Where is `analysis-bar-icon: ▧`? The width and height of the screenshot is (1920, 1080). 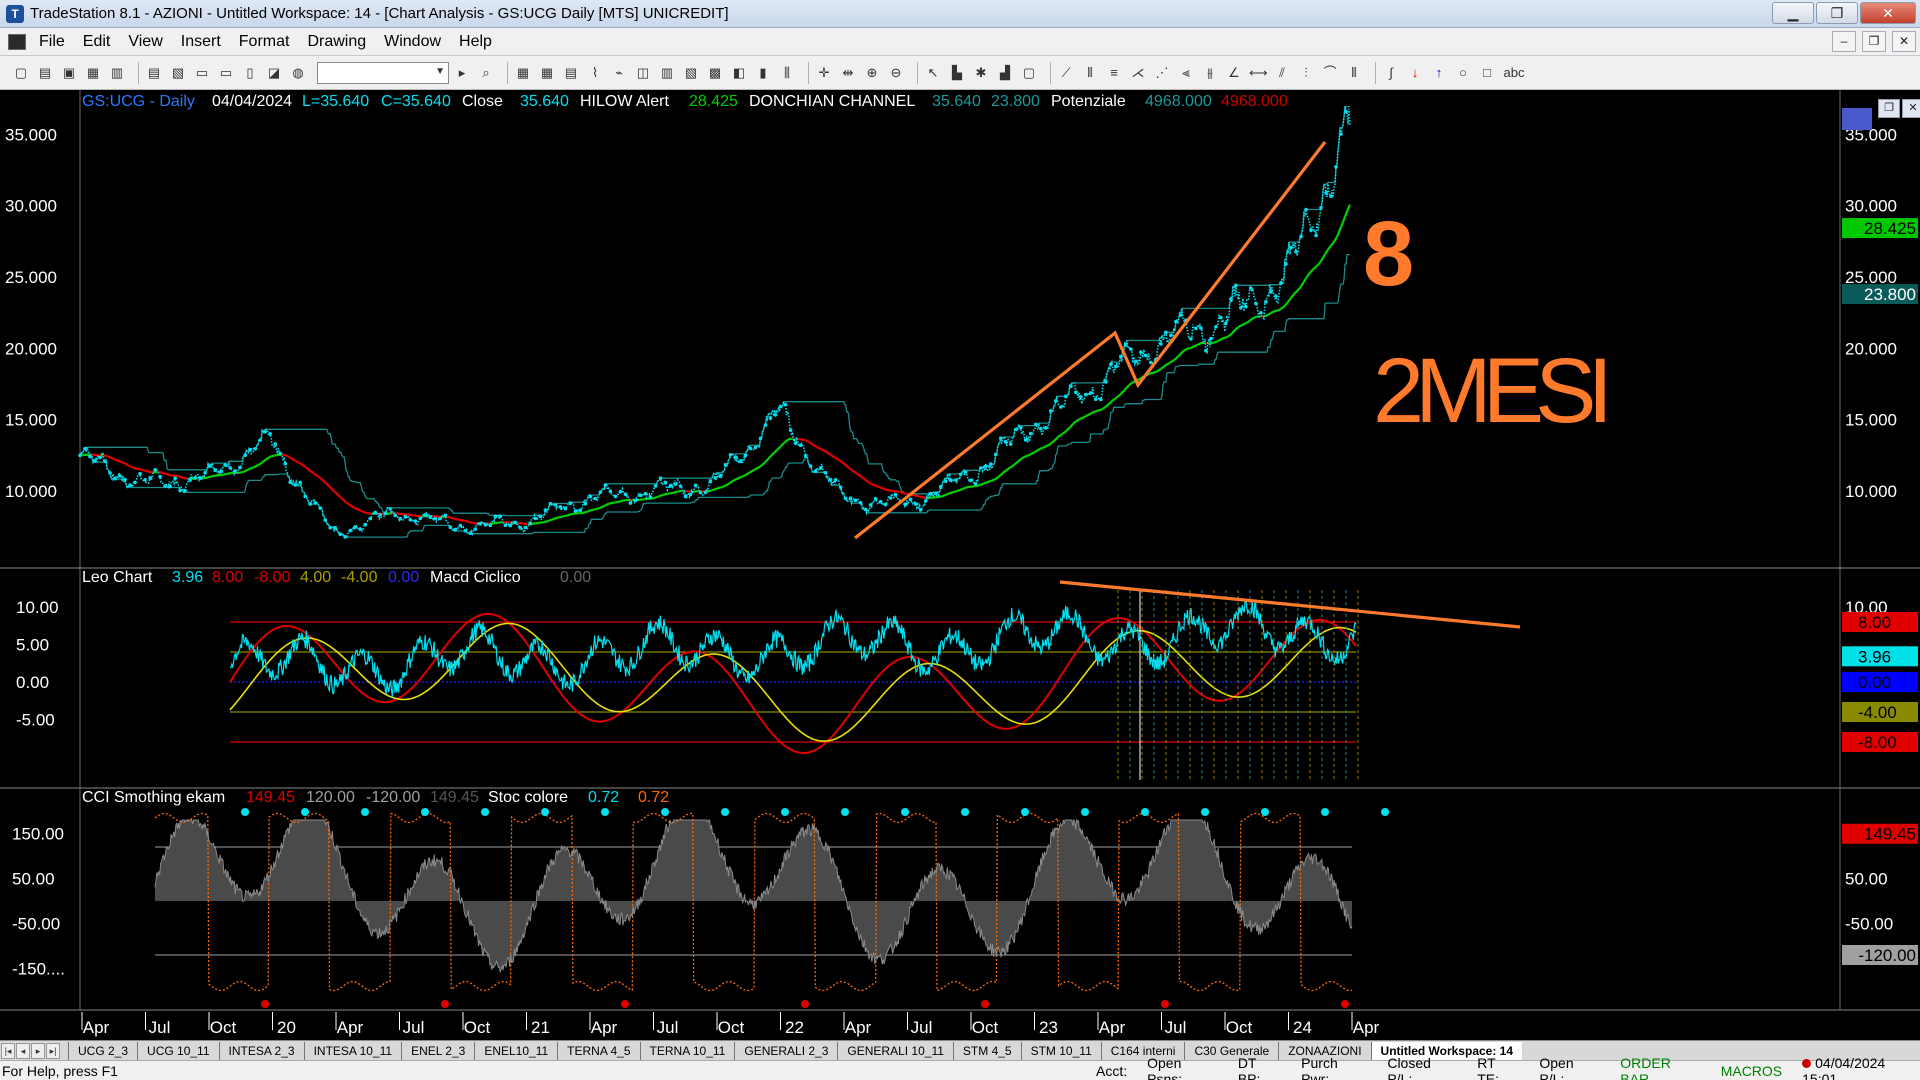
analysis-bar-icon: ▧ is located at coordinates (691, 73).